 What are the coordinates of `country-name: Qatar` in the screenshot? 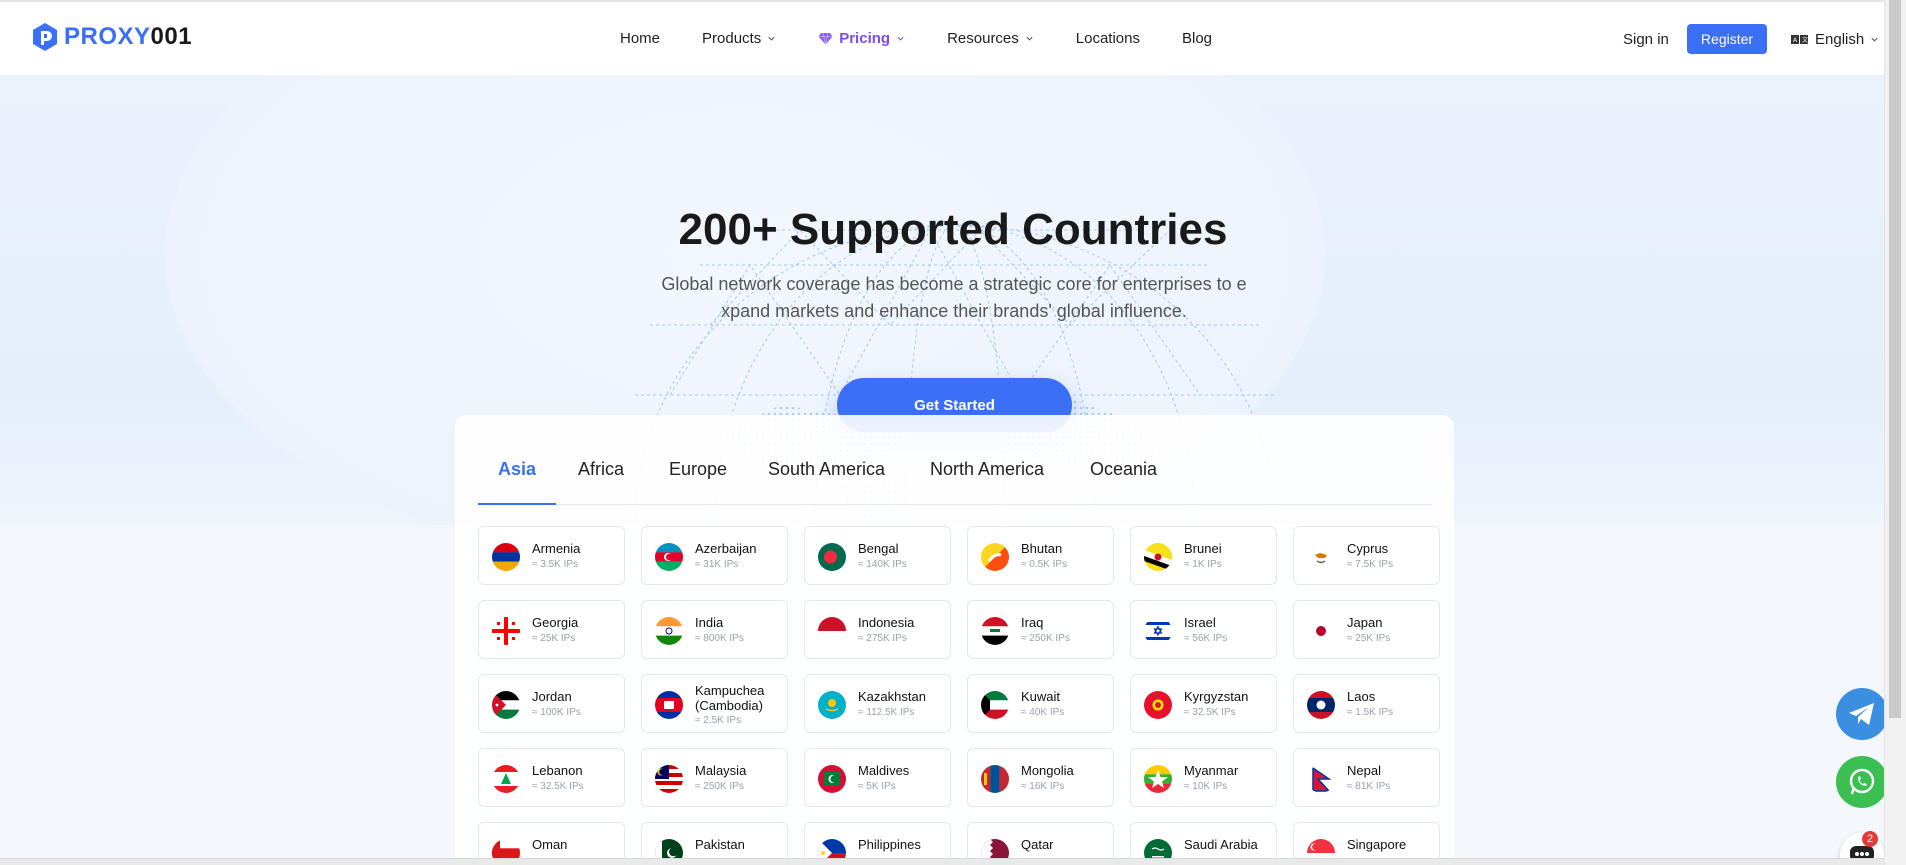 It's located at (1037, 844).